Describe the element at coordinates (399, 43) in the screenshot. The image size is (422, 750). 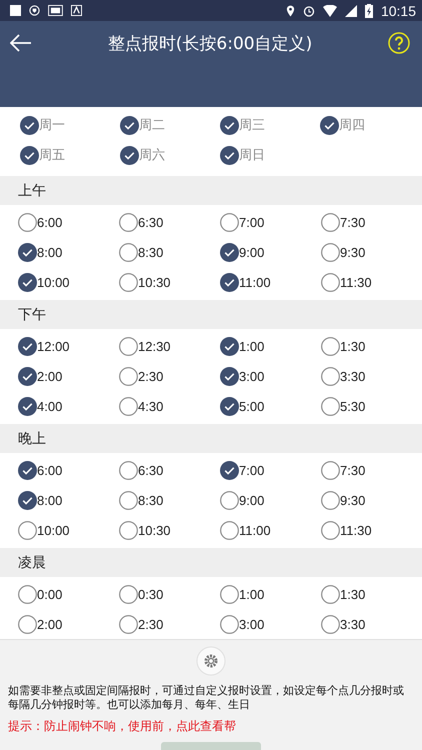
I see `help-icon` at that location.